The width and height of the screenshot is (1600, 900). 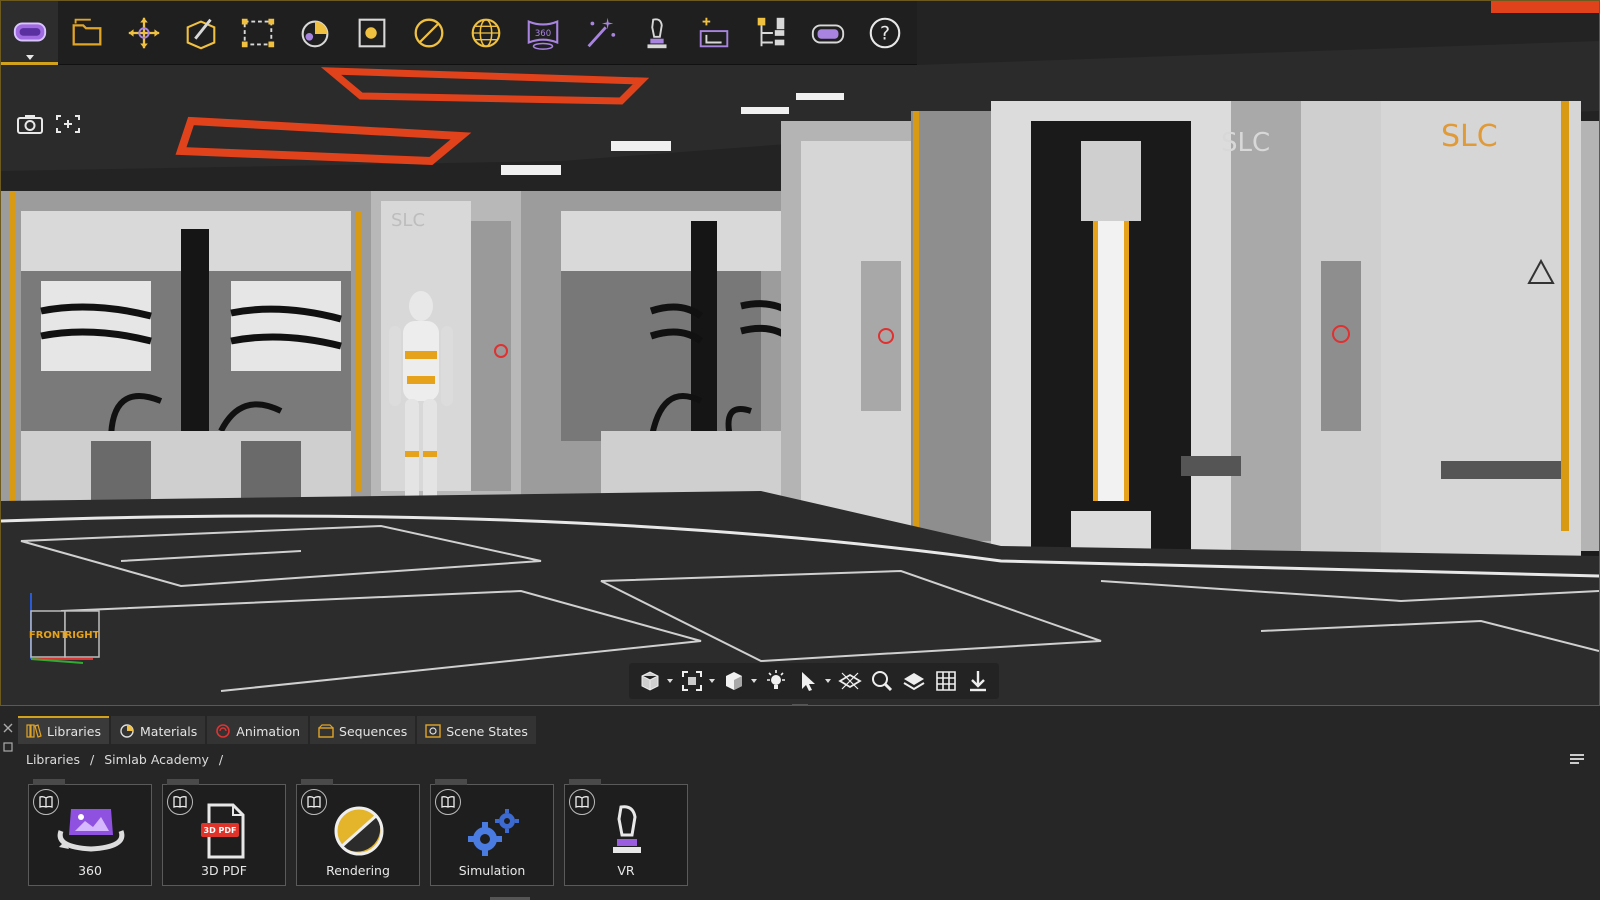 I want to click on transform-move-icon, so click(x=143, y=32).